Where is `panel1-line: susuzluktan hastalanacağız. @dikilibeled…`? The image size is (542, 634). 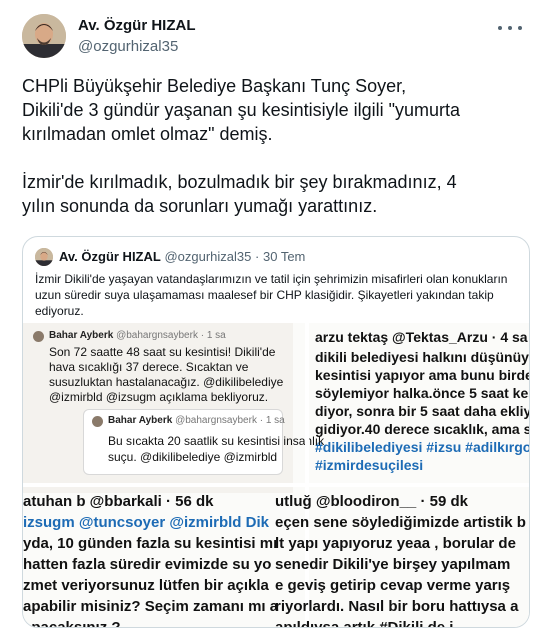 panel1-line: susuzluktan hastalanacağız. @dikilibeled… is located at coordinates (166, 382).